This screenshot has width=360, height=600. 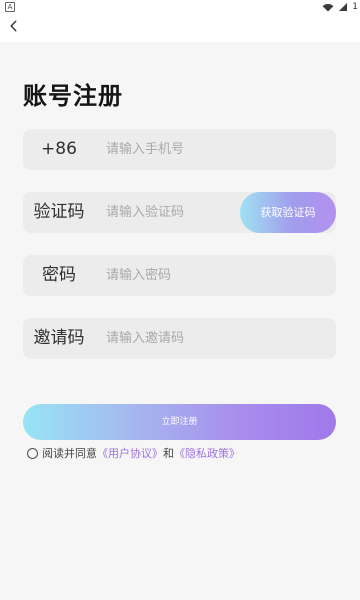 I want to click on register-button: 立即注册, so click(x=179, y=422).